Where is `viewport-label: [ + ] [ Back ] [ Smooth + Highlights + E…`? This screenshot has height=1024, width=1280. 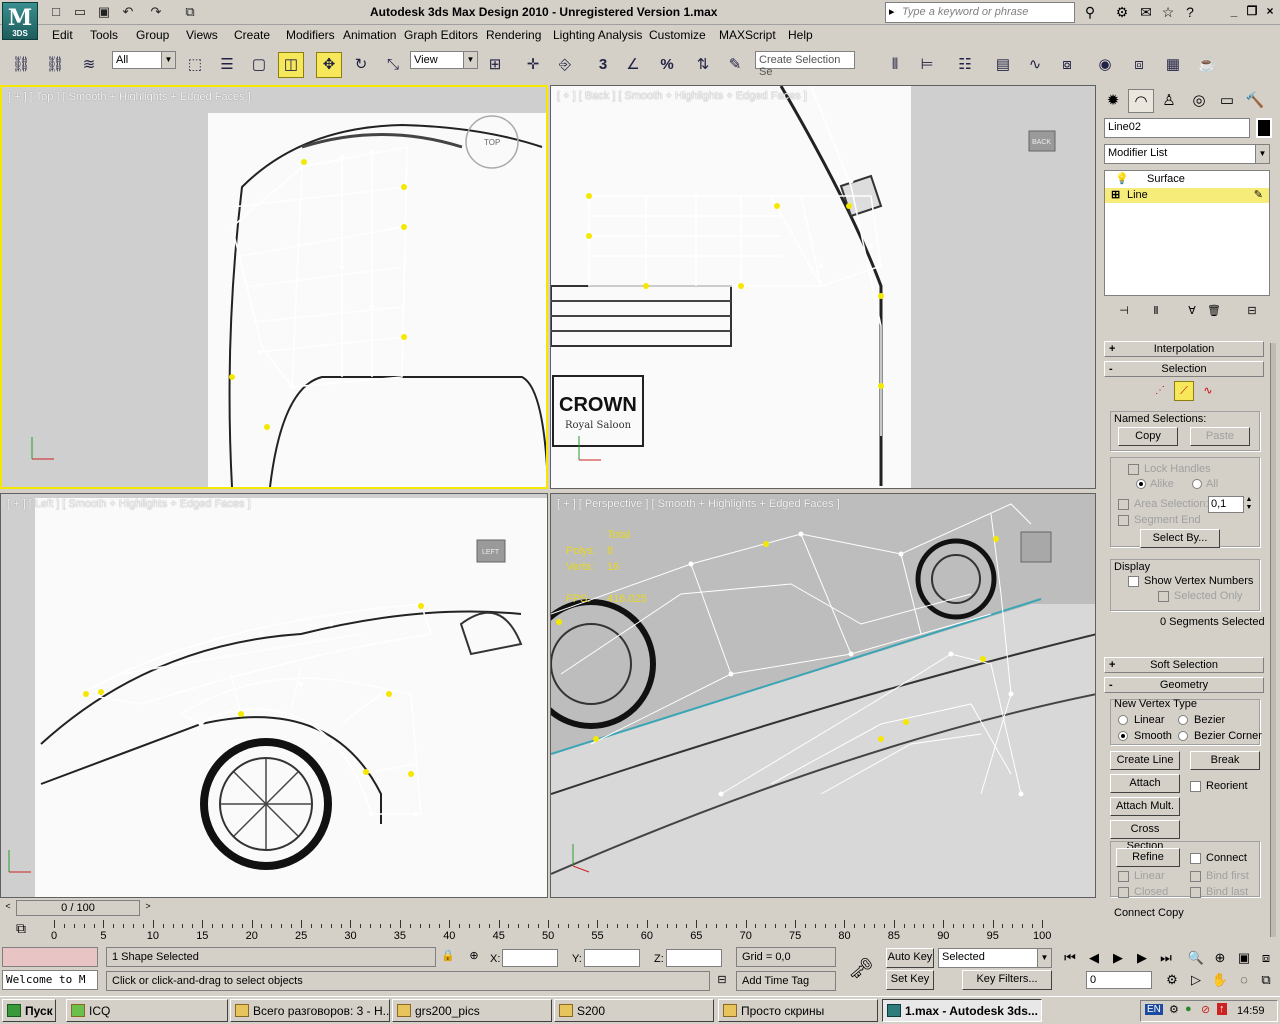
viewport-label: [ + ] [ Back ] [ Smooth + Highlights + E… is located at coordinates (682, 96).